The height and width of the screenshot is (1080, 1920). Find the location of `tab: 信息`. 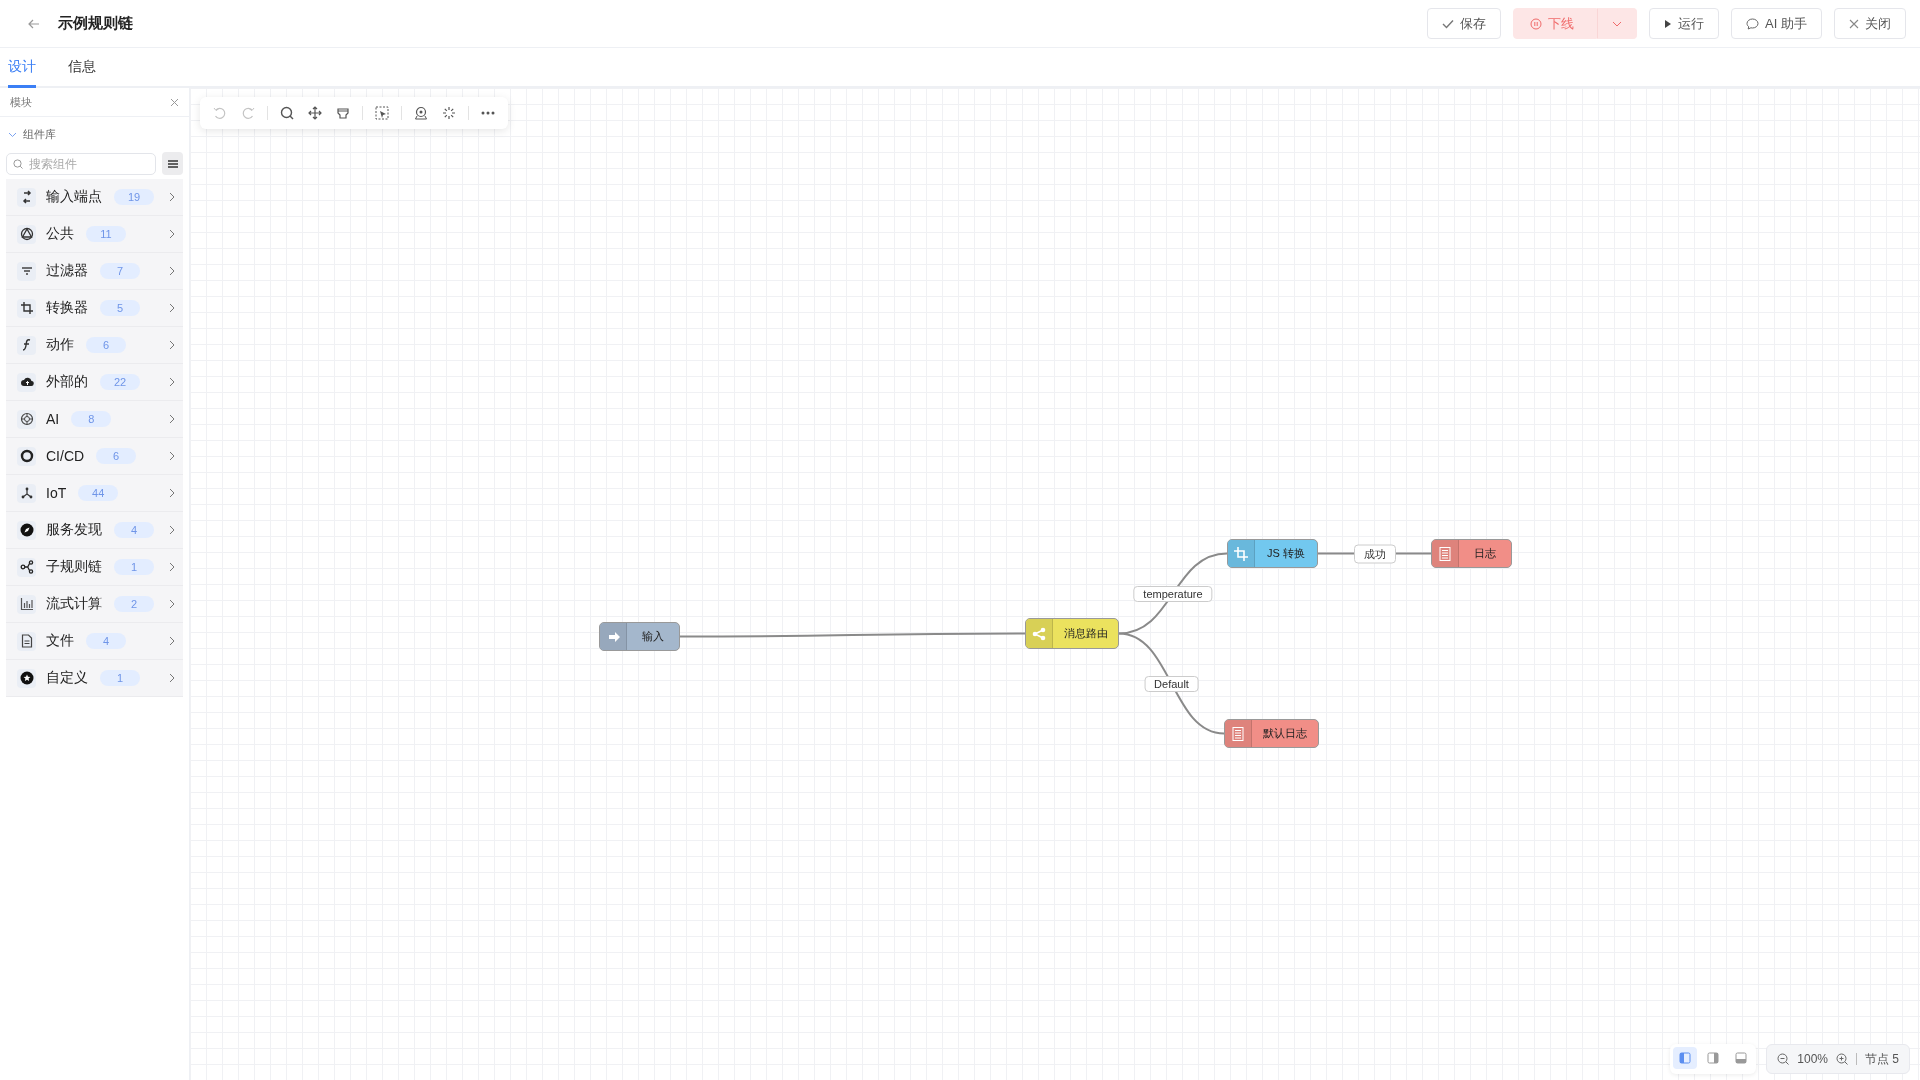

tab: 信息 is located at coordinates (82, 68).